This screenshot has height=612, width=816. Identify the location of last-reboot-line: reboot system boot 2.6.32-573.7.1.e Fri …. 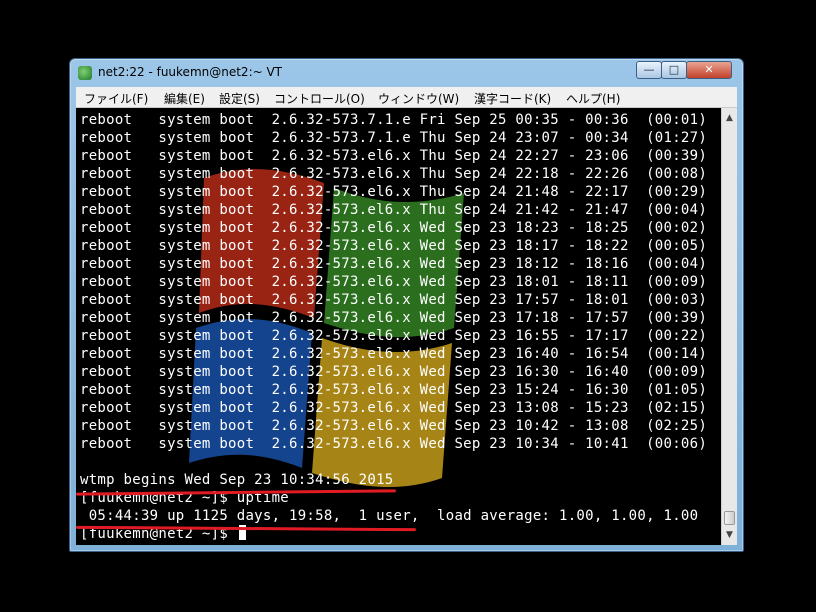
(394, 120).